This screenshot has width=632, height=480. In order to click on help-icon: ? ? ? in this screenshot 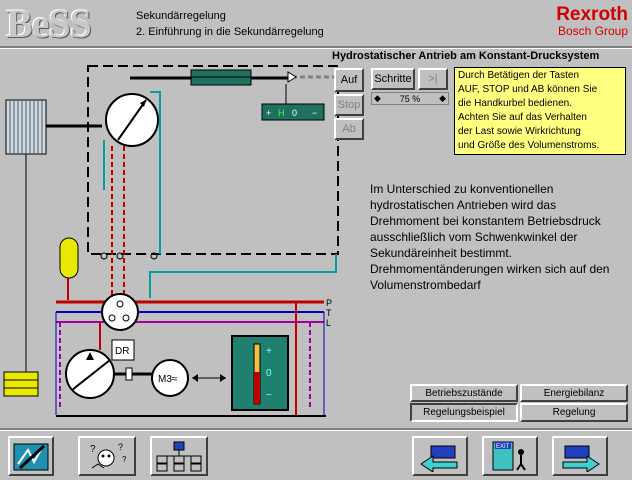, I will do `click(108, 455)`.